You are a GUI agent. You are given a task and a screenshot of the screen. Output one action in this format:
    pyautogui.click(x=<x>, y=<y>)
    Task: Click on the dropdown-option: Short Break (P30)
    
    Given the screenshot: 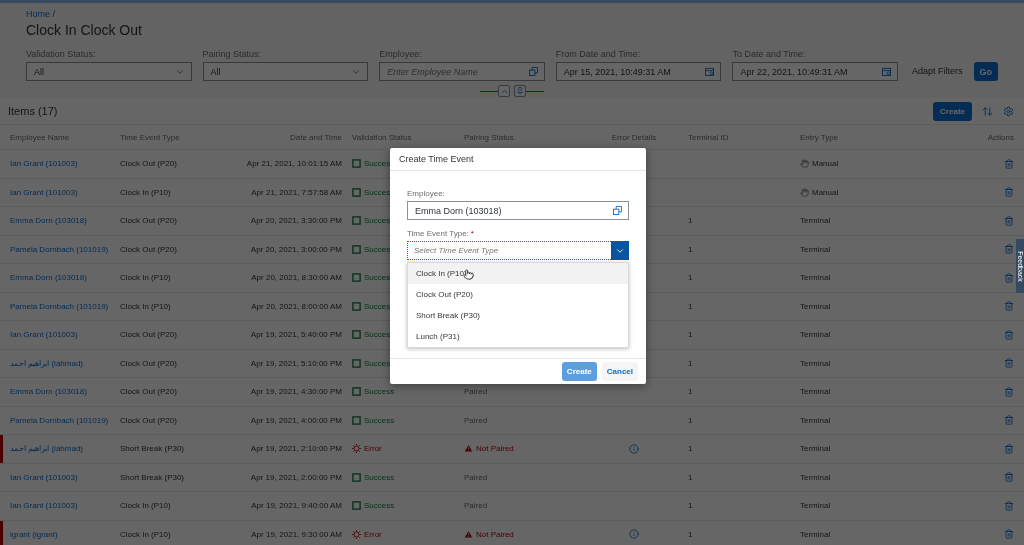 What is the action you would take?
    pyautogui.click(x=518, y=315)
    